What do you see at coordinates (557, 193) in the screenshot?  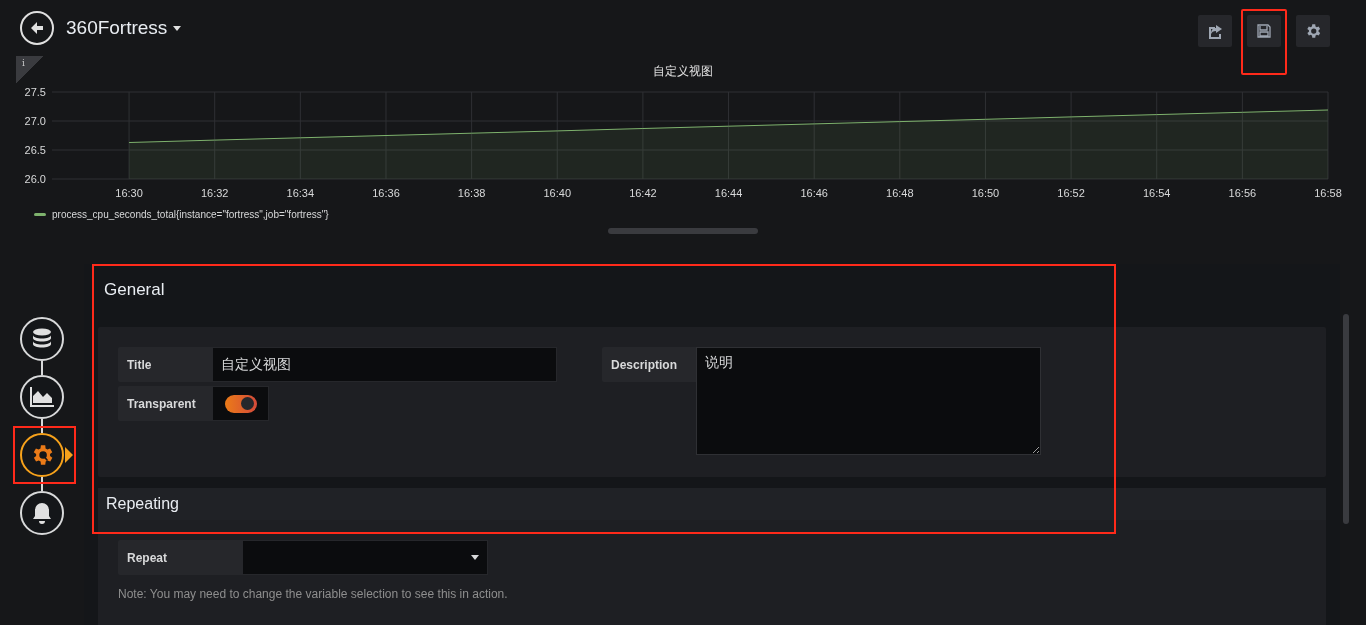 I see `x-tick-label: 16:40` at bounding box center [557, 193].